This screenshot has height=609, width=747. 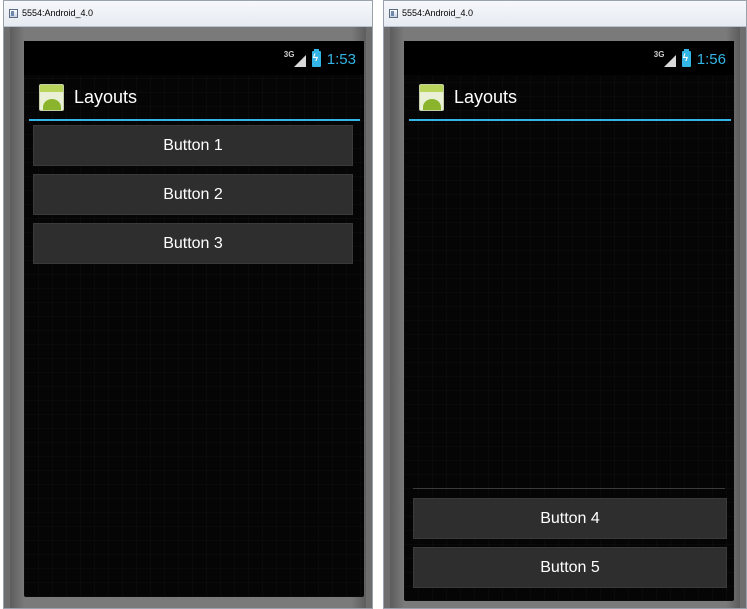 I want to click on button-3: Button 3, so click(x=193, y=243).